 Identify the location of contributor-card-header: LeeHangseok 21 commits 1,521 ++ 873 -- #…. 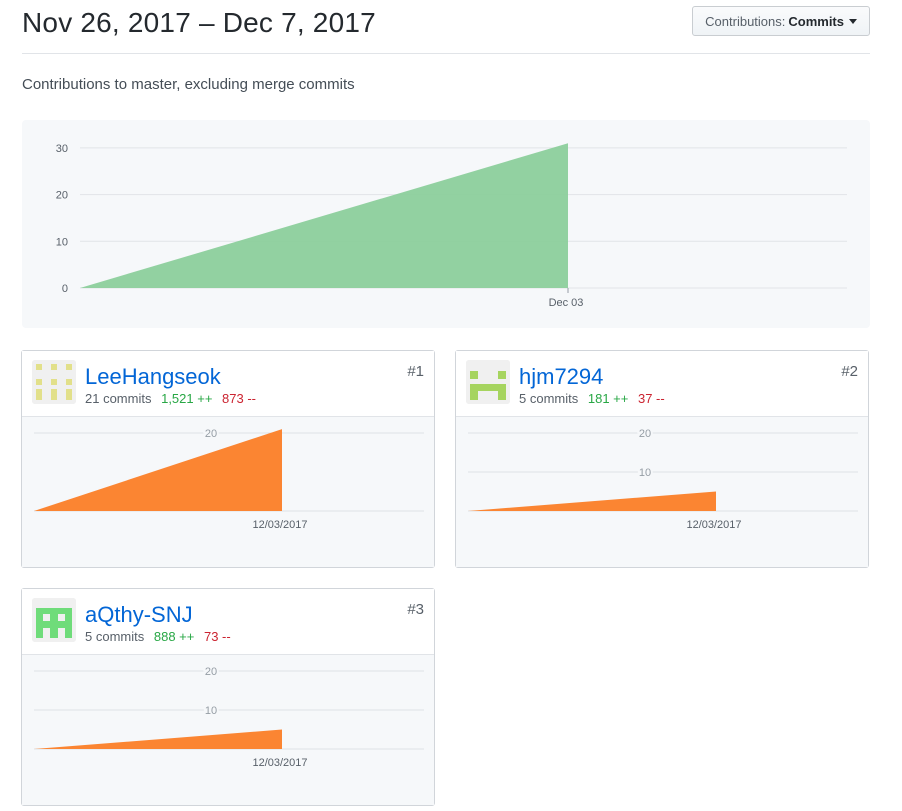
(228, 384).